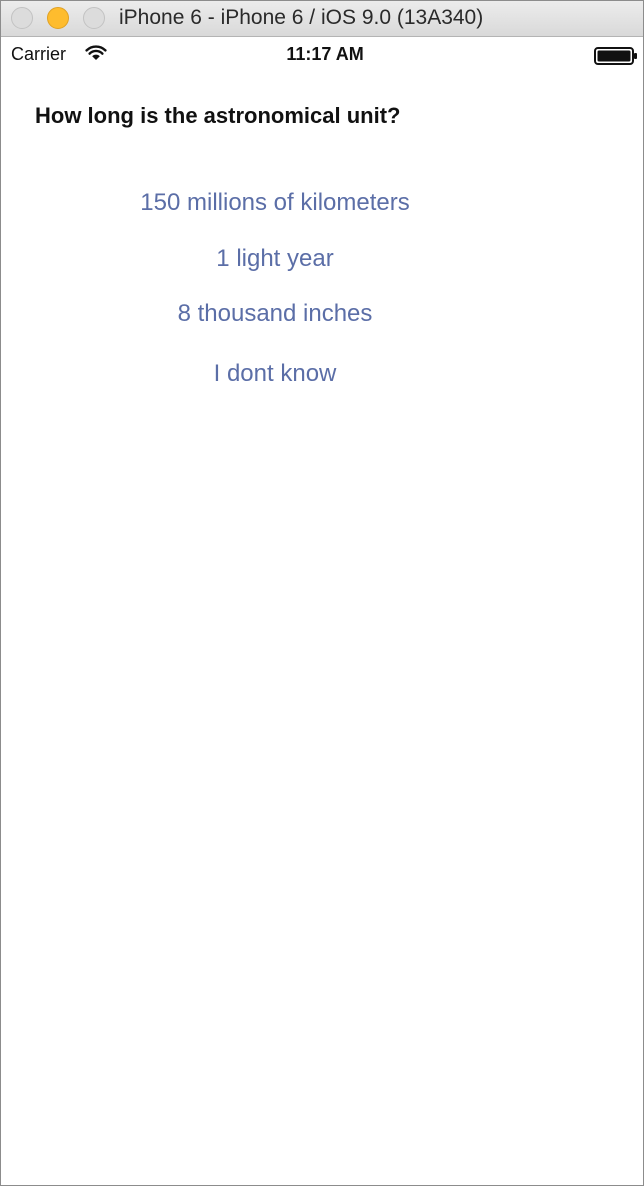 The height and width of the screenshot is (1186, 644). What do you see at coordinates (301, 17) in the screenshot?
I see `window-title: iPhone 6 - iPhone 6 / iOS 9.0 (13A340)` at bounding box center [301, 17].